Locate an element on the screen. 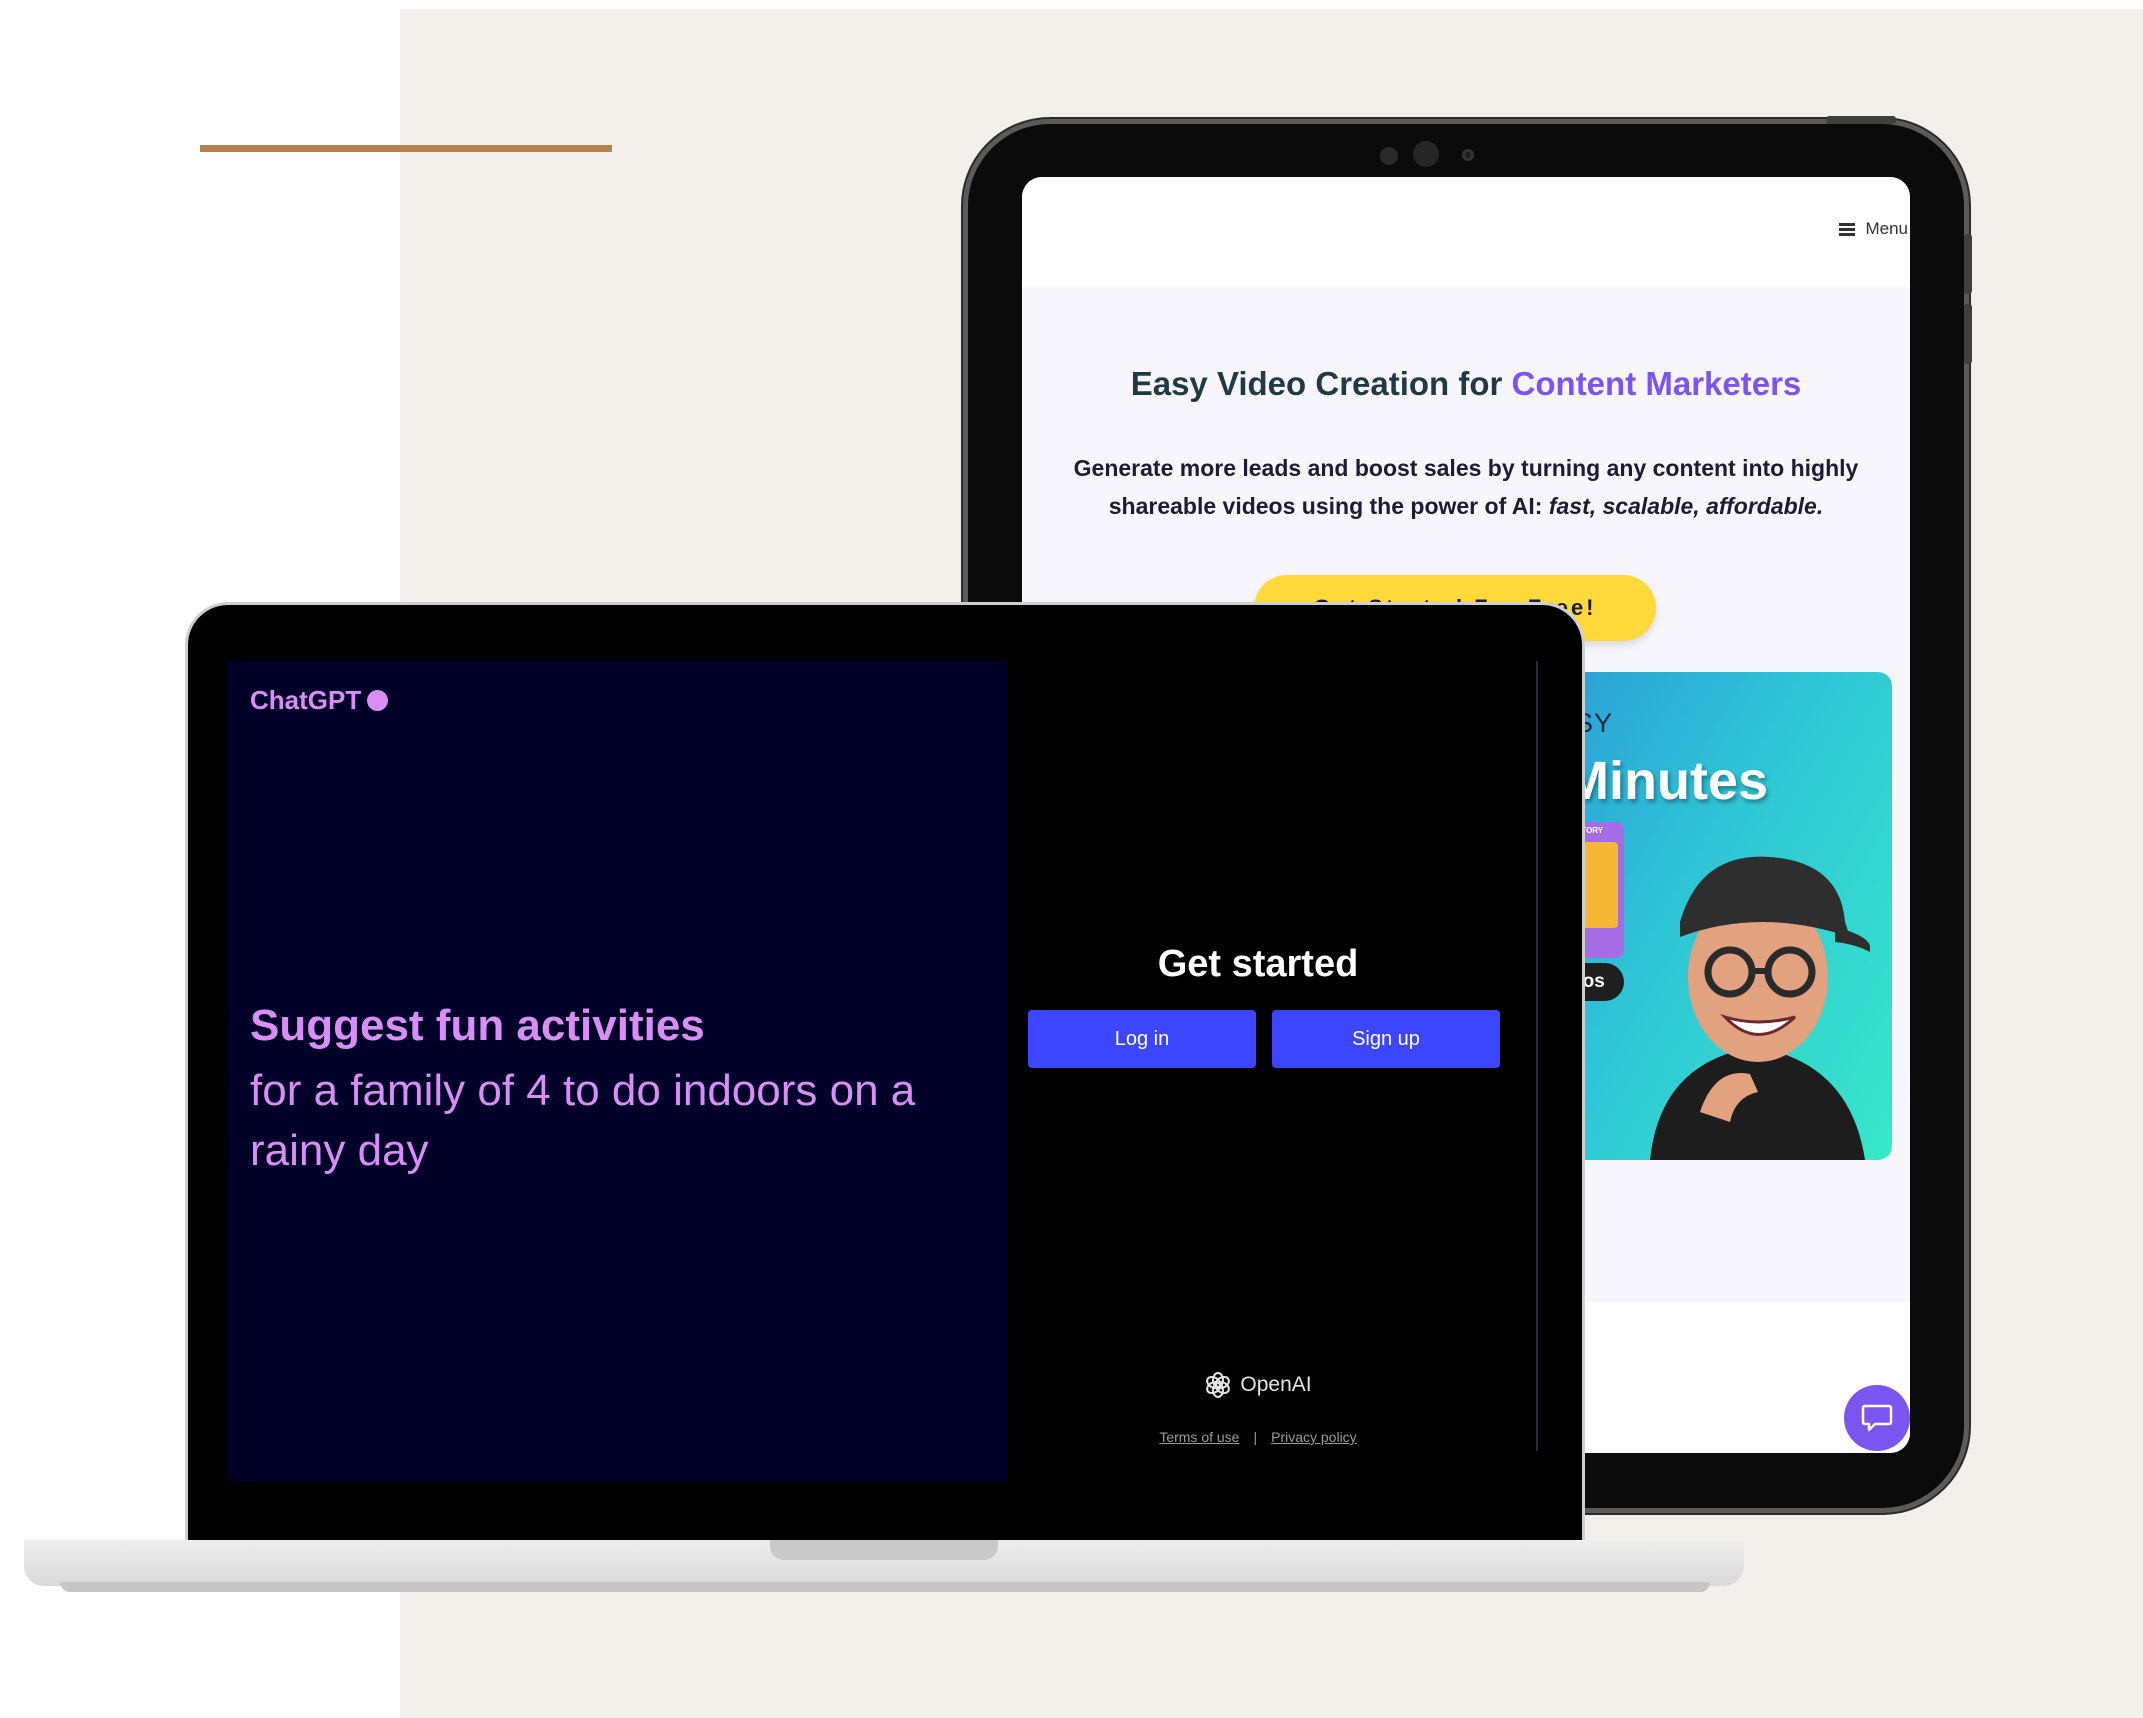  headline-highlight: Content Marketers is located at coordinates (1656, 383).